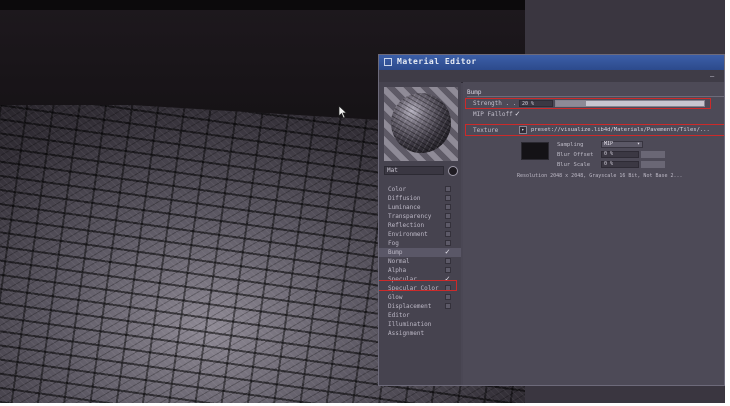 This screenshot has height=406, width=730. What do you see at coordinates (595, 96) in the screenshot?
I see `section-divider` at bounding box center [595, 96].